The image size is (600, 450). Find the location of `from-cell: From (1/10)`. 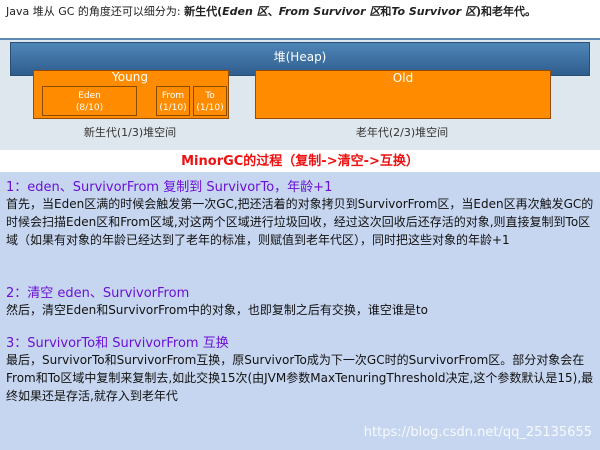

from-cell: From (1/10) is located at coordinates (173, 101).